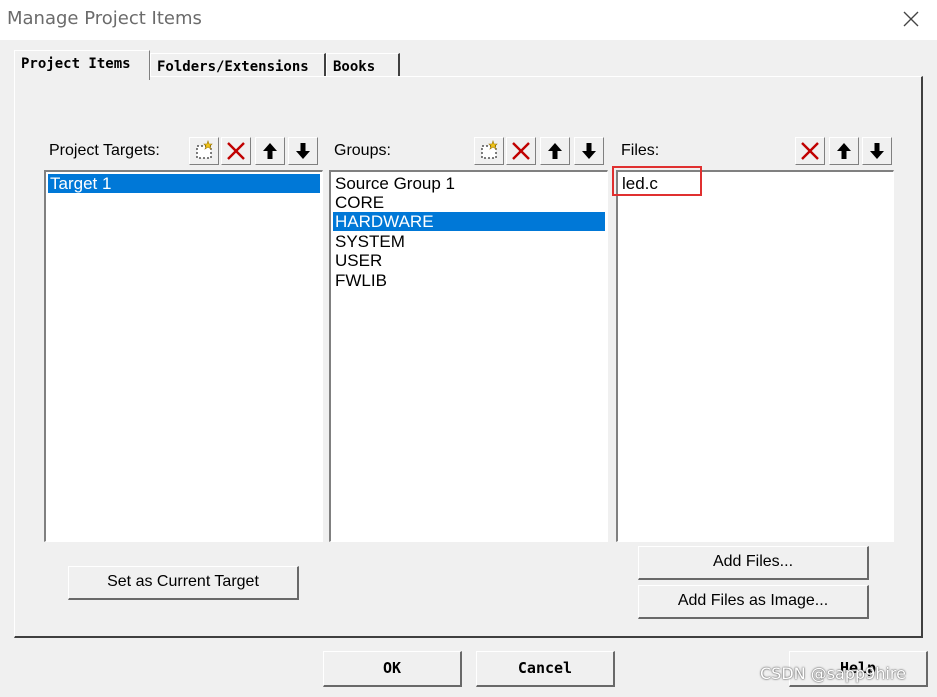  Describe the element at coordinates (392, 669) in the screenshot. I see `ok-button: OK` at that location.